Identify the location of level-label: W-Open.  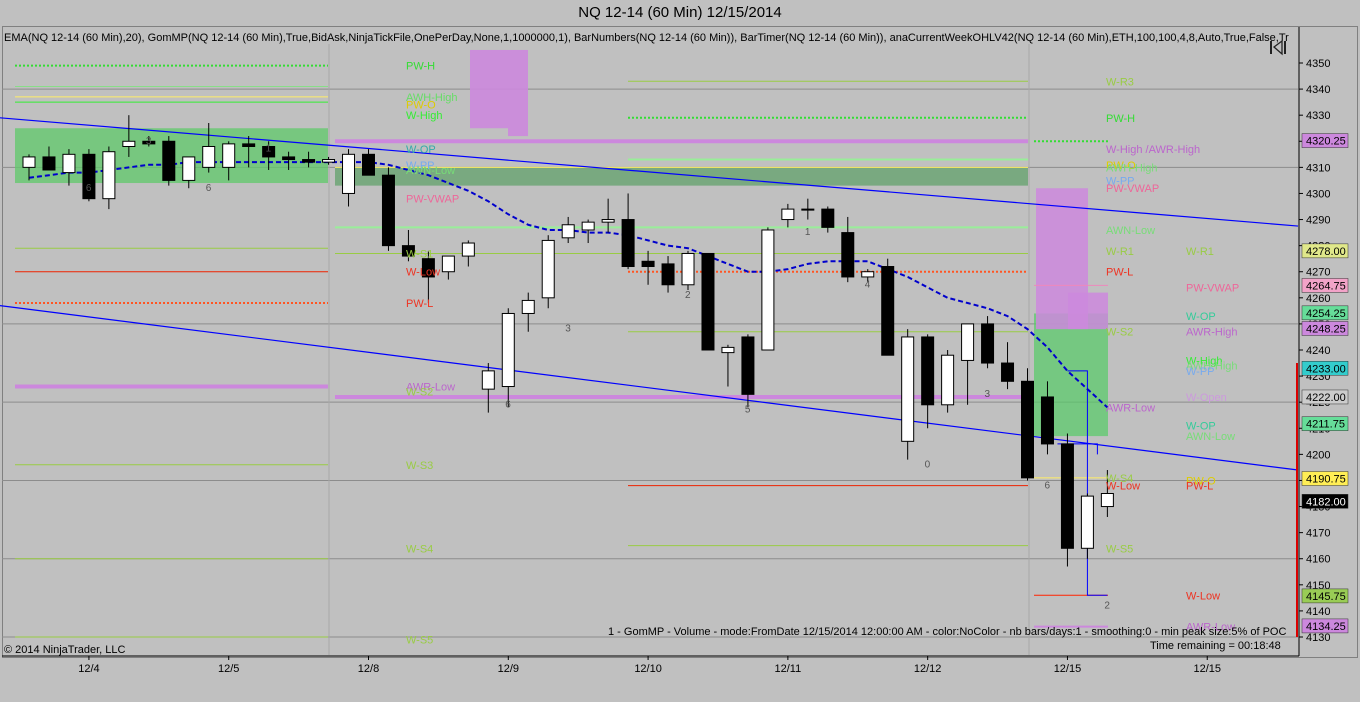
(1206, 398).